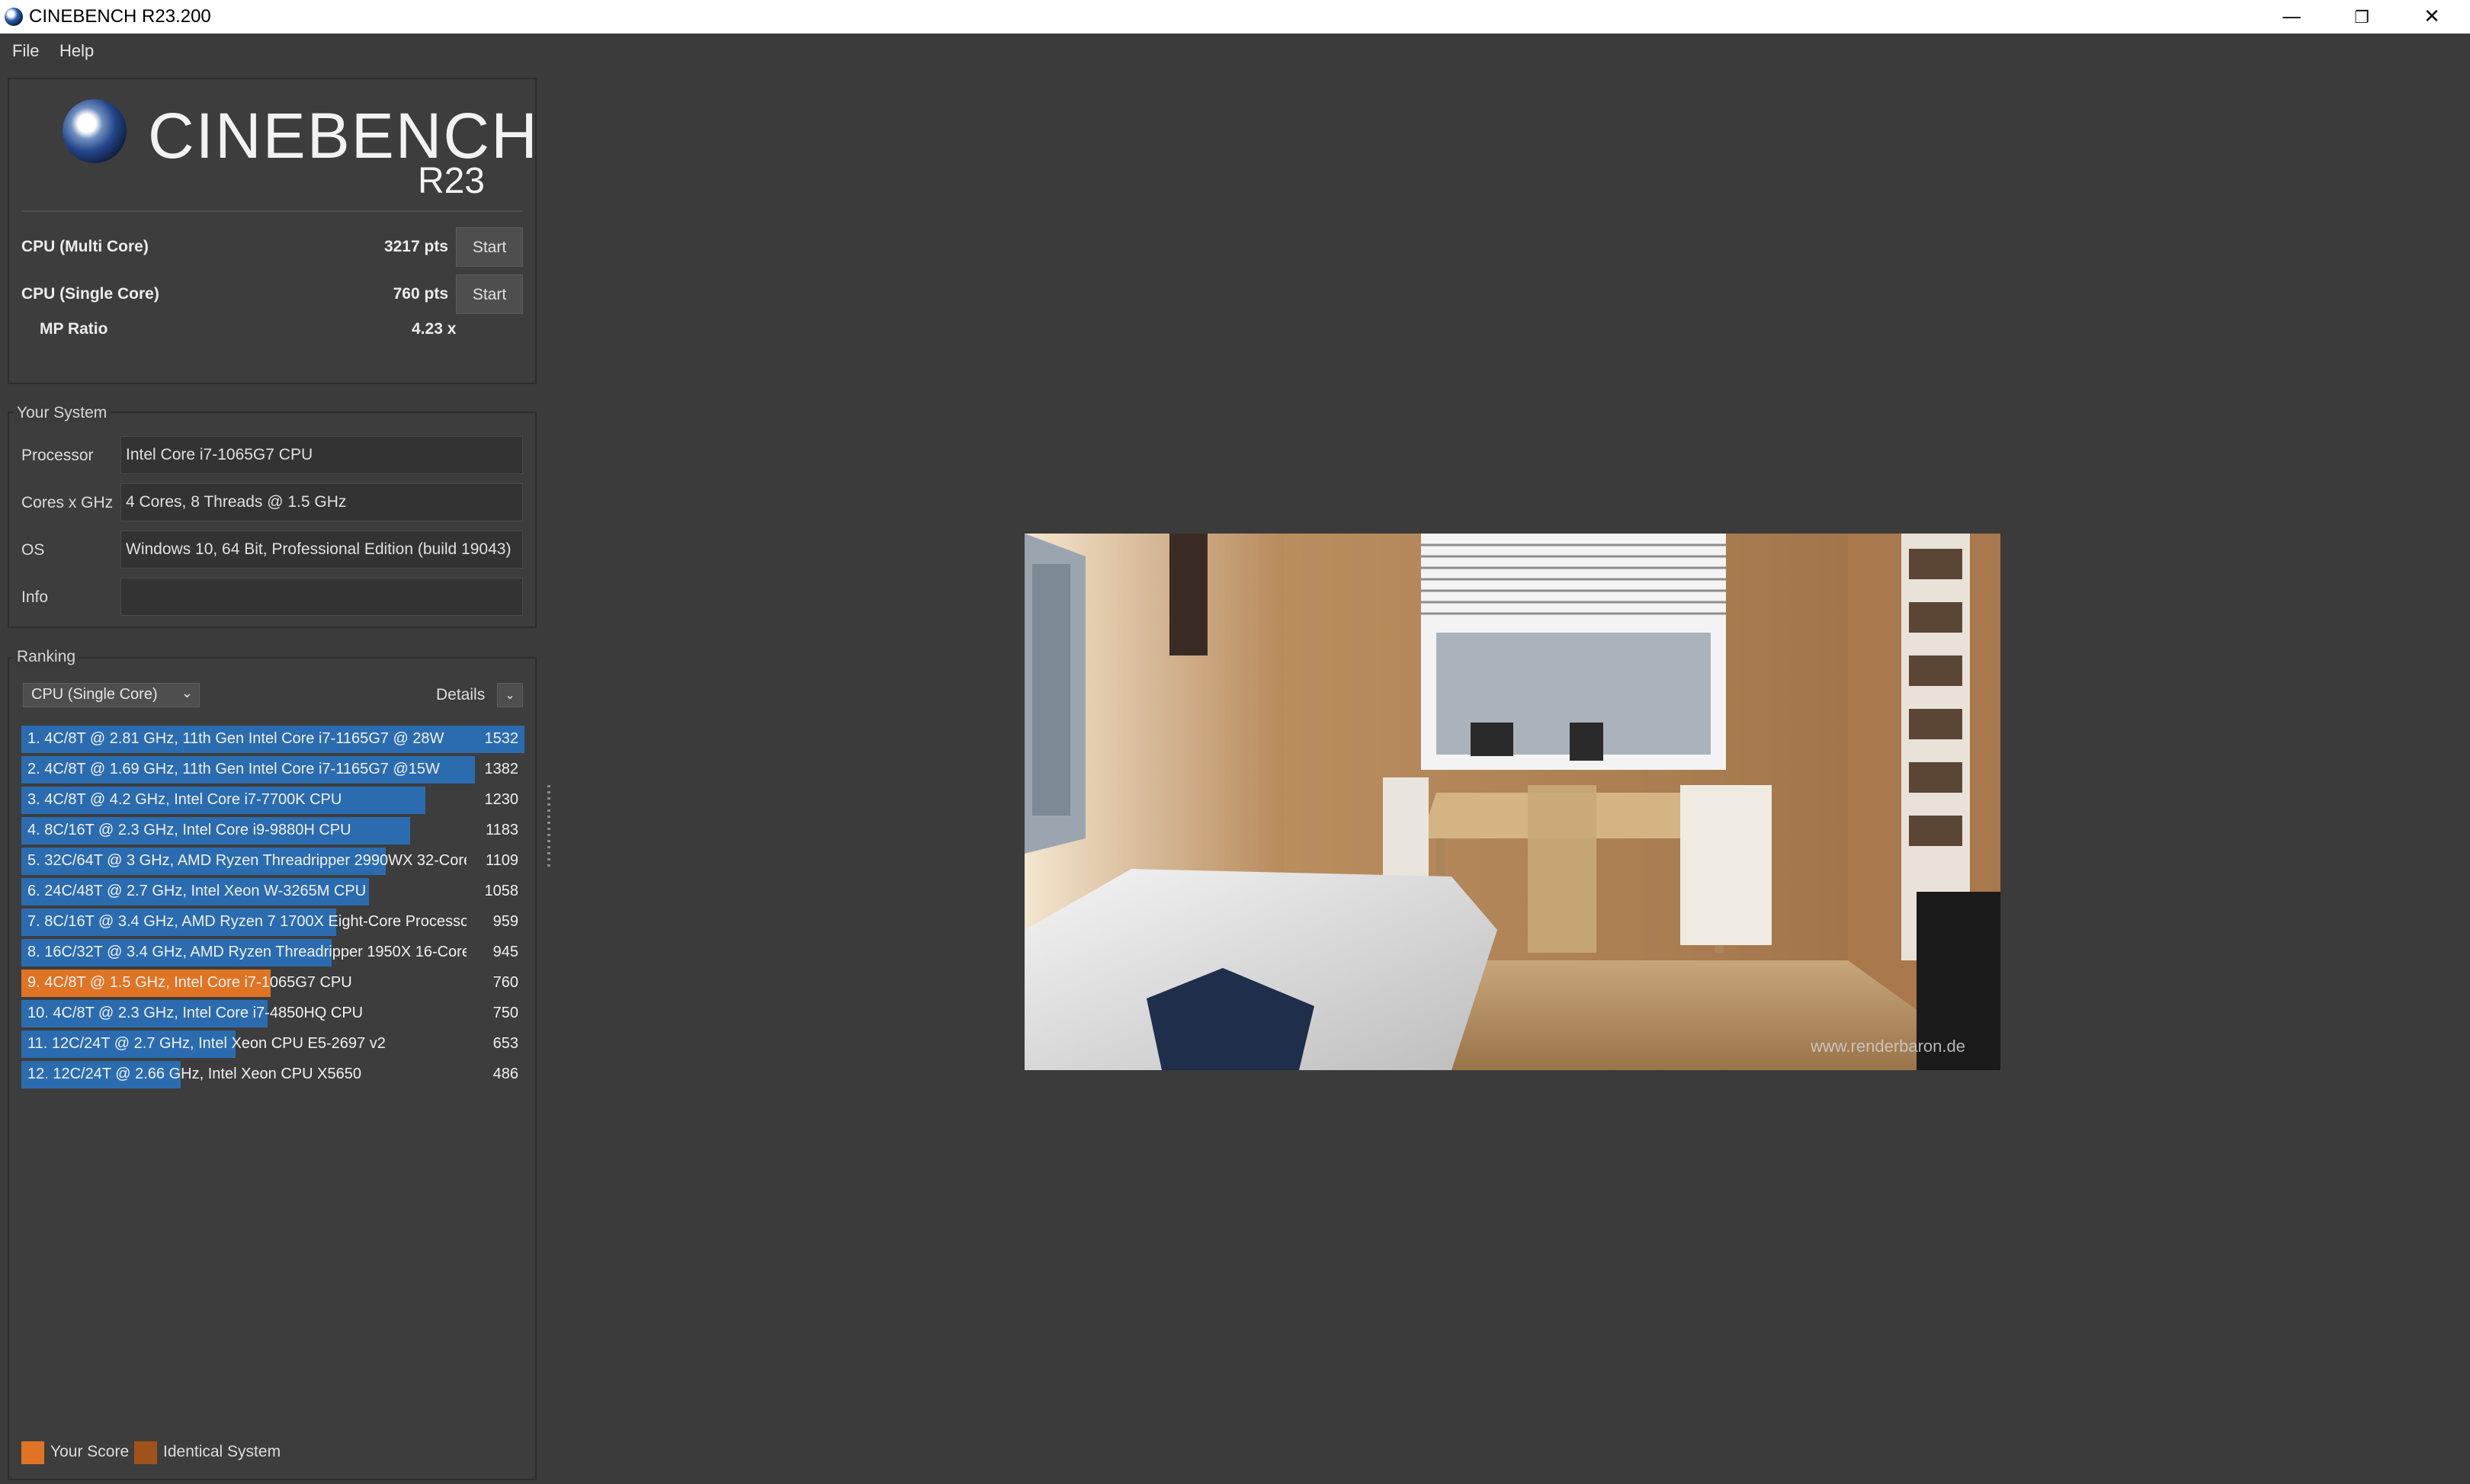 The width and height of the screenshot is (2470, 1484). Describe the element at coordinates (46, 657) in the screenshot. I see `ranking-heading: Ranking` at that location.